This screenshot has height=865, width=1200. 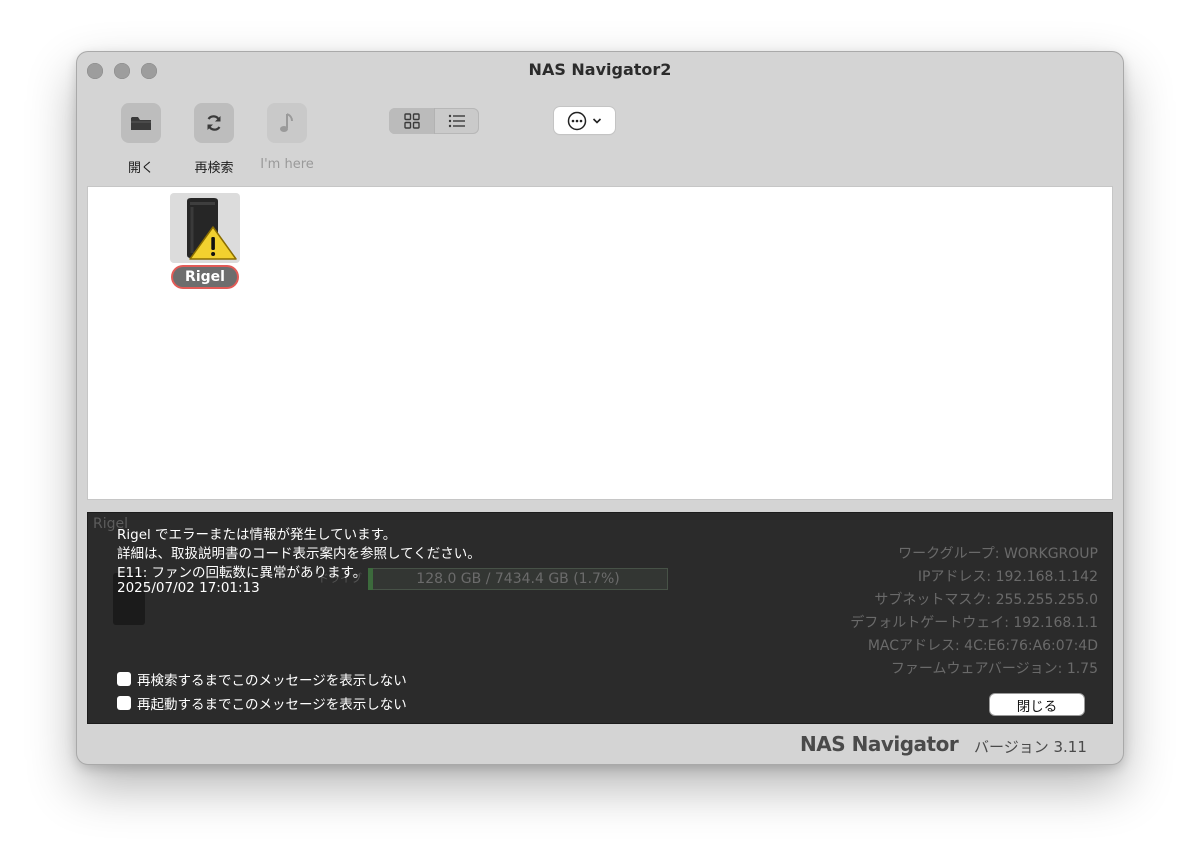 I want to click on grid-view-icon, so click(x=411, y=121).